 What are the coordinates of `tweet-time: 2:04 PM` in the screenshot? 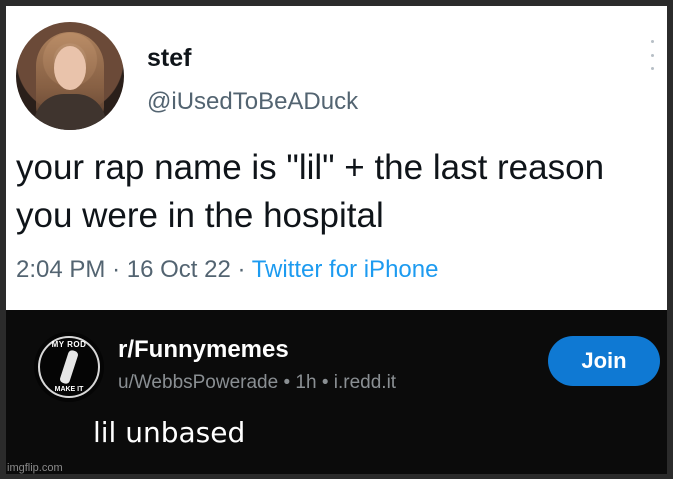 It's located at (60, 269).